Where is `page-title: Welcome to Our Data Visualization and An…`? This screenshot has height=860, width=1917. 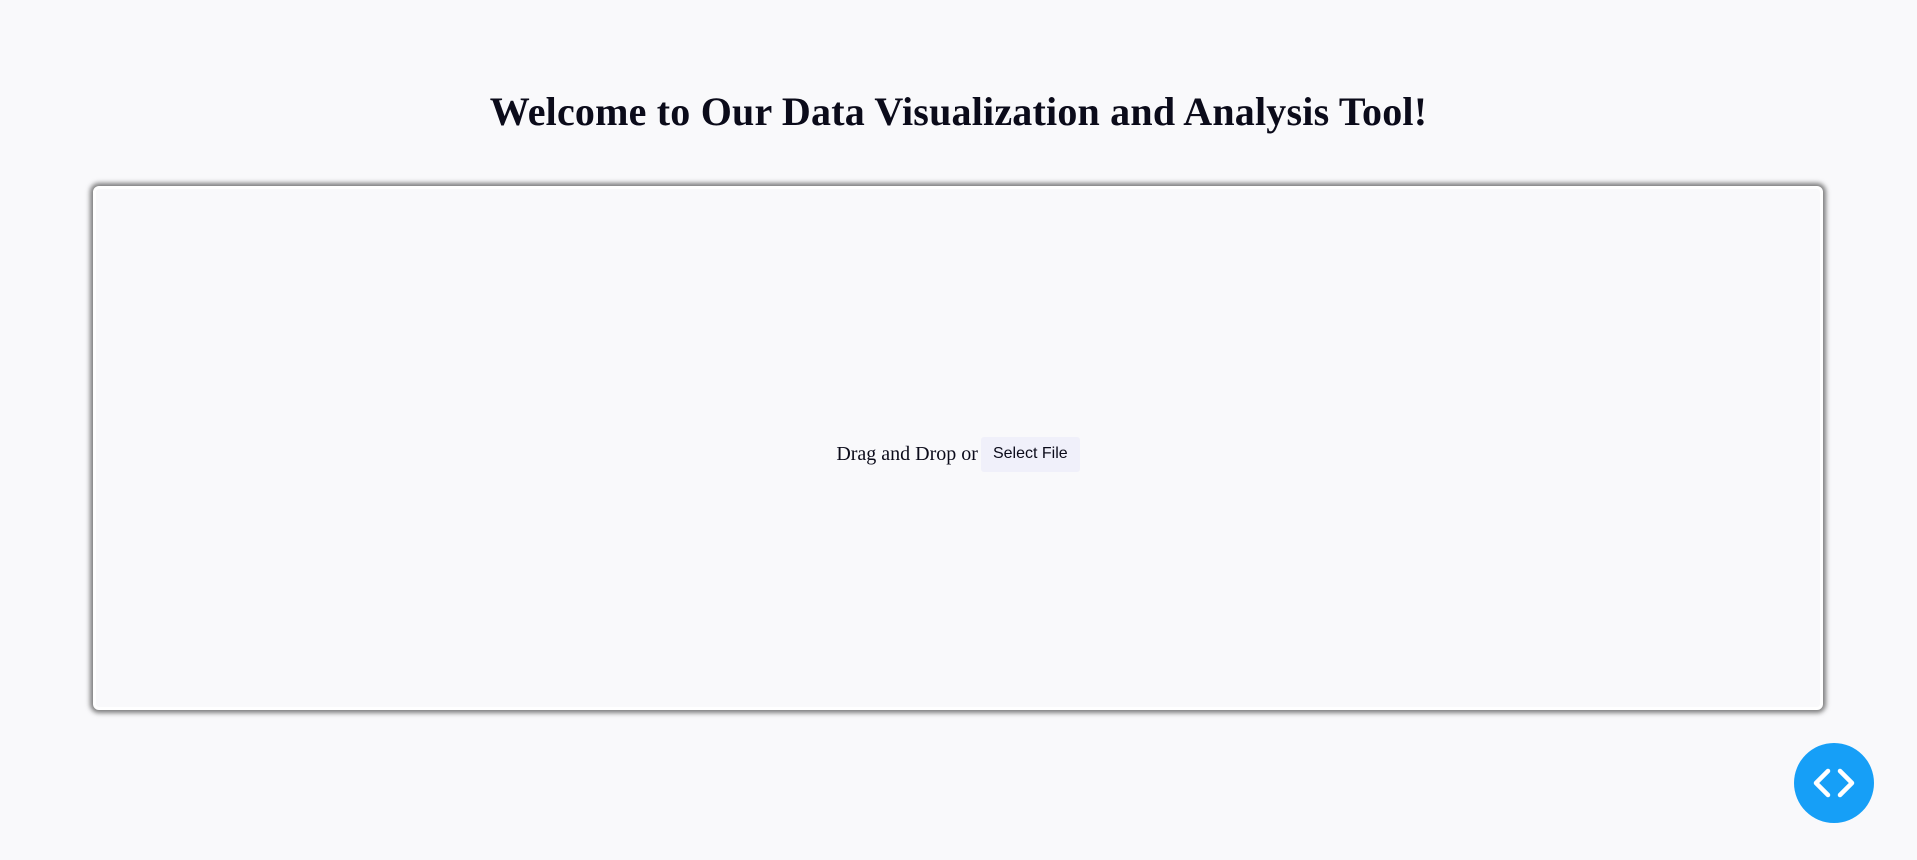 page-title: Welcome to Our Data Visualization and An… is located at coordinates (958, 111).